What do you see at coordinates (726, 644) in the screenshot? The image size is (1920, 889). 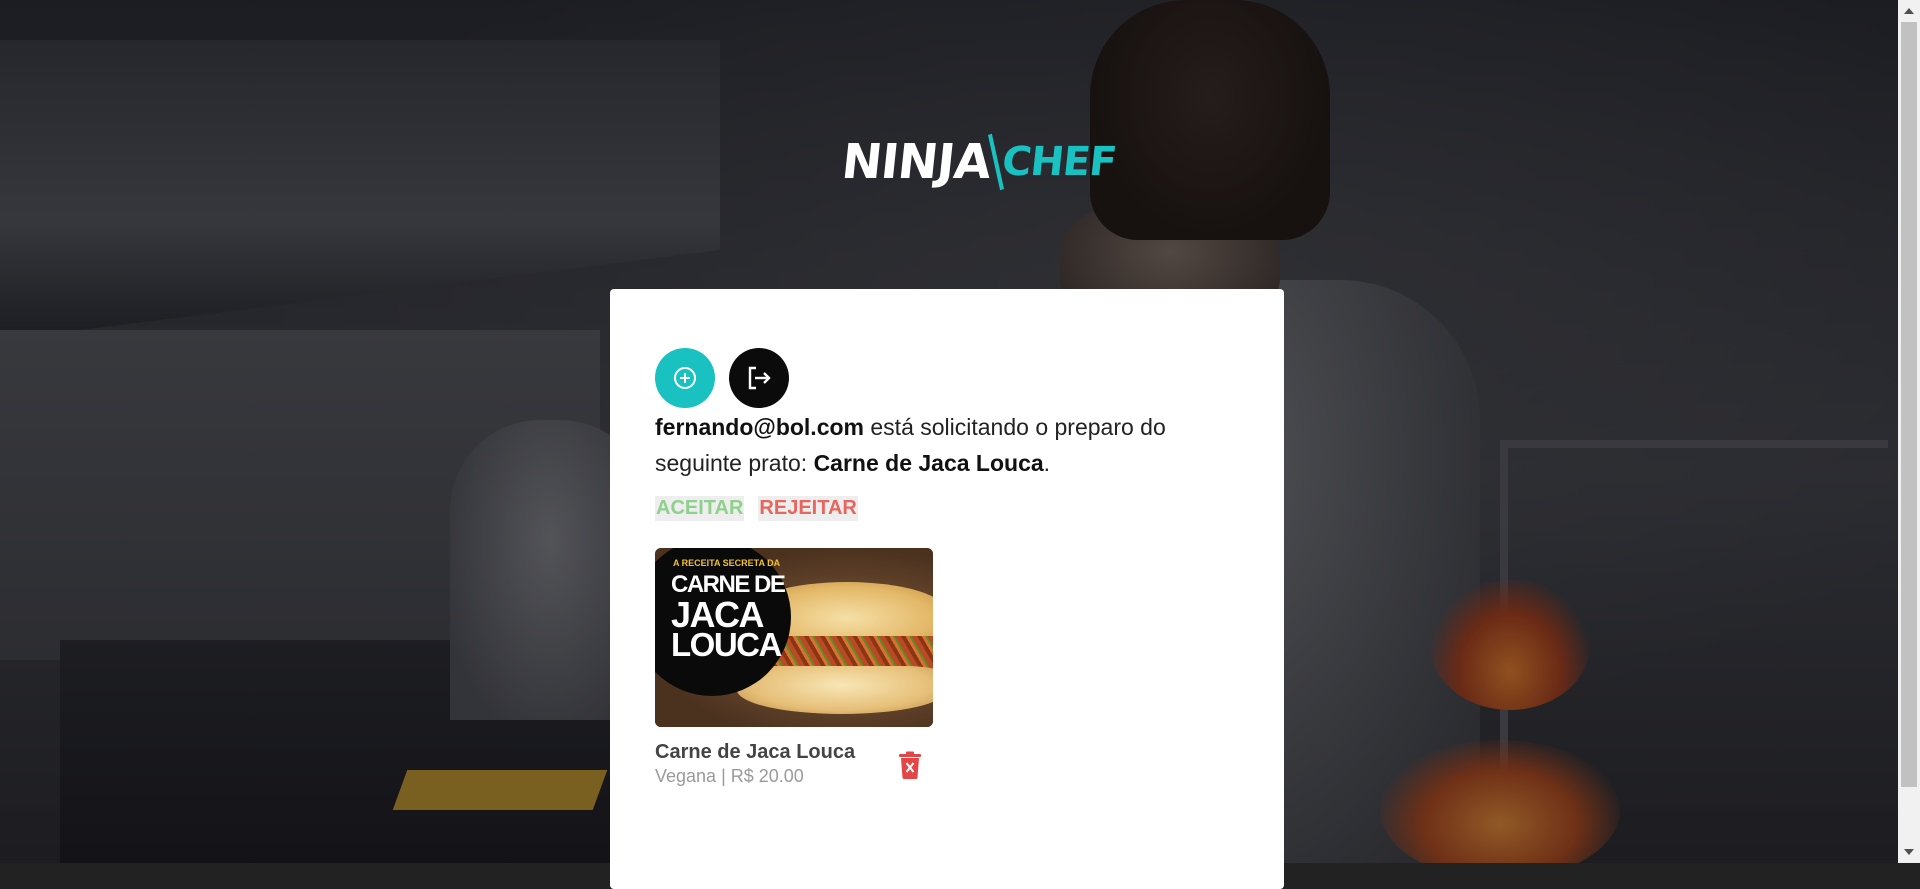 I see `image-caption-line3: LOUCA` at bounding box center [726, 644].